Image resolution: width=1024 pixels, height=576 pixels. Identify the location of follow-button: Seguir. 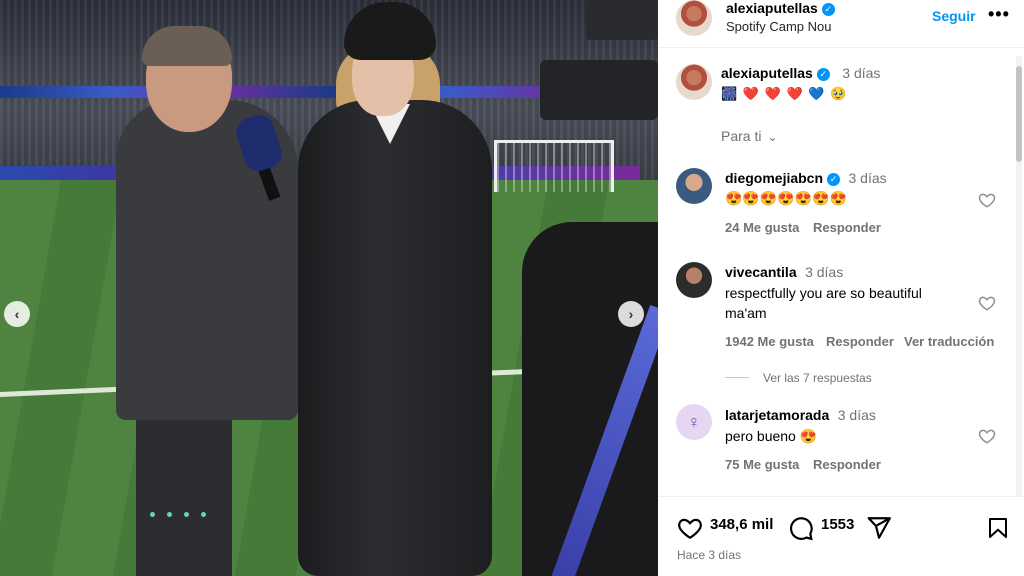
(954, 16).